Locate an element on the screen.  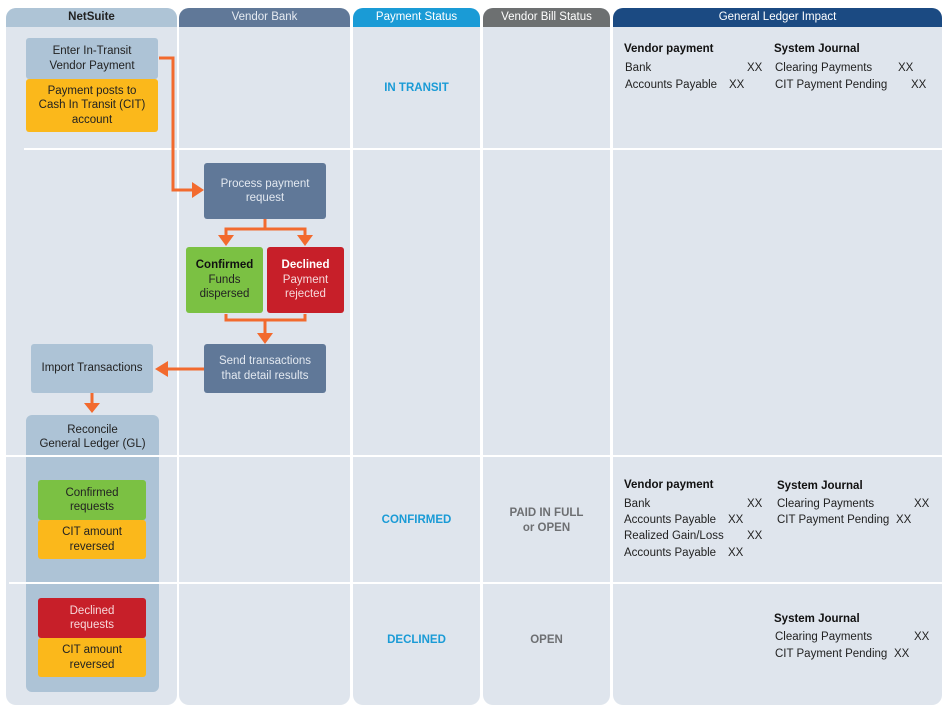
arrowhead-send is located at coordinates (265, 338).